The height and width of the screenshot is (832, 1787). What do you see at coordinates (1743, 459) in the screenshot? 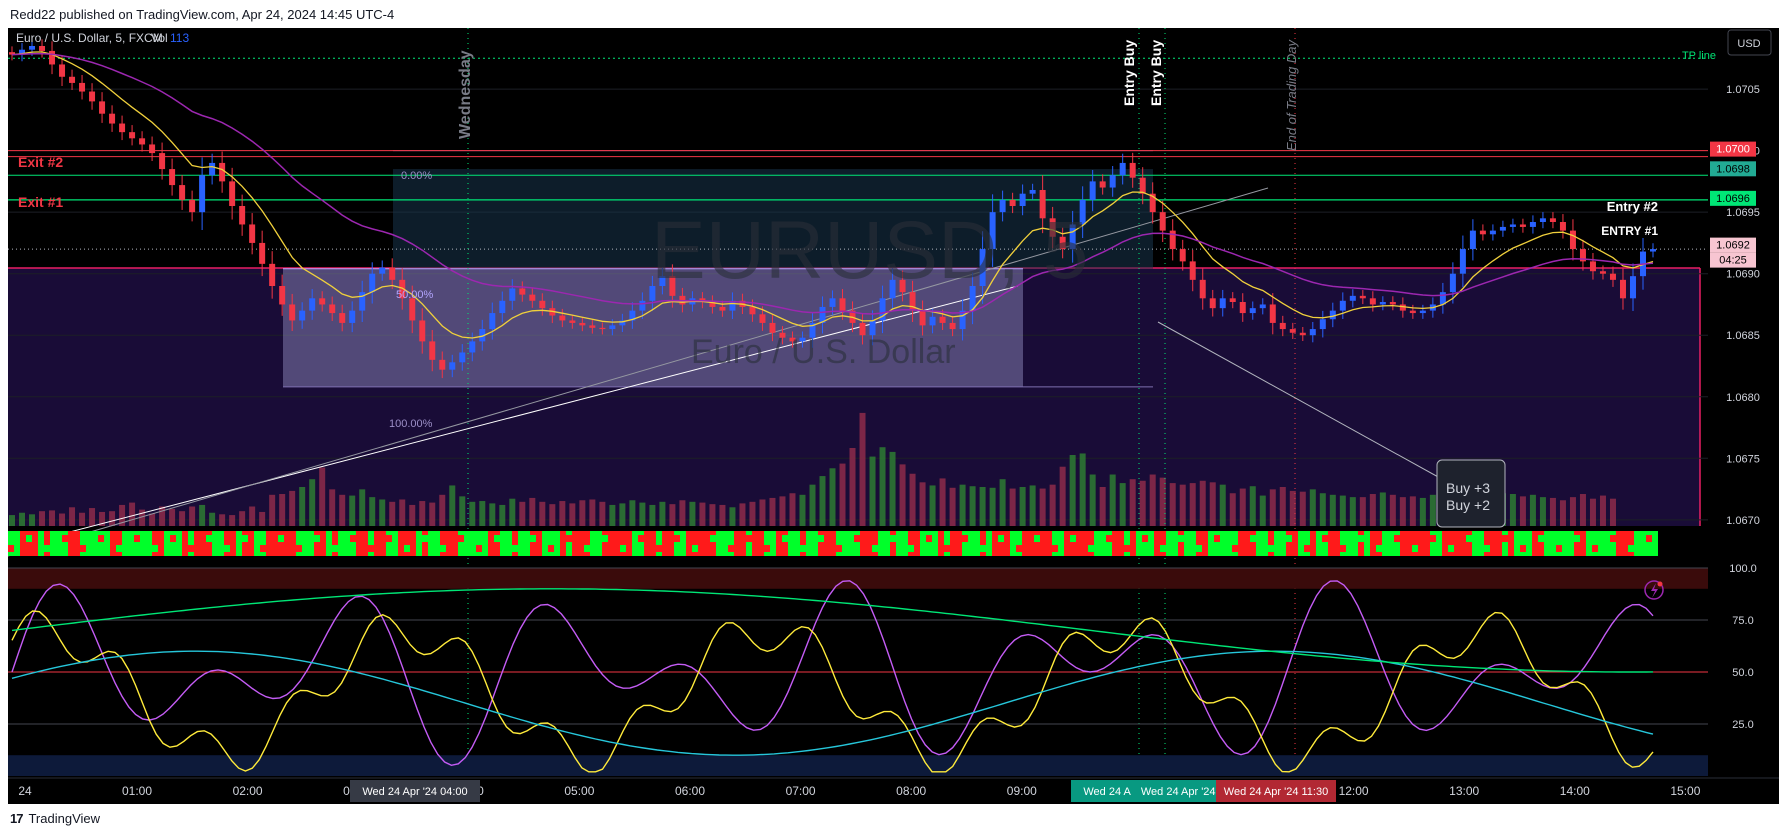
I see `price-tick-label: 1.0675` at bounding box center [1743, 459].